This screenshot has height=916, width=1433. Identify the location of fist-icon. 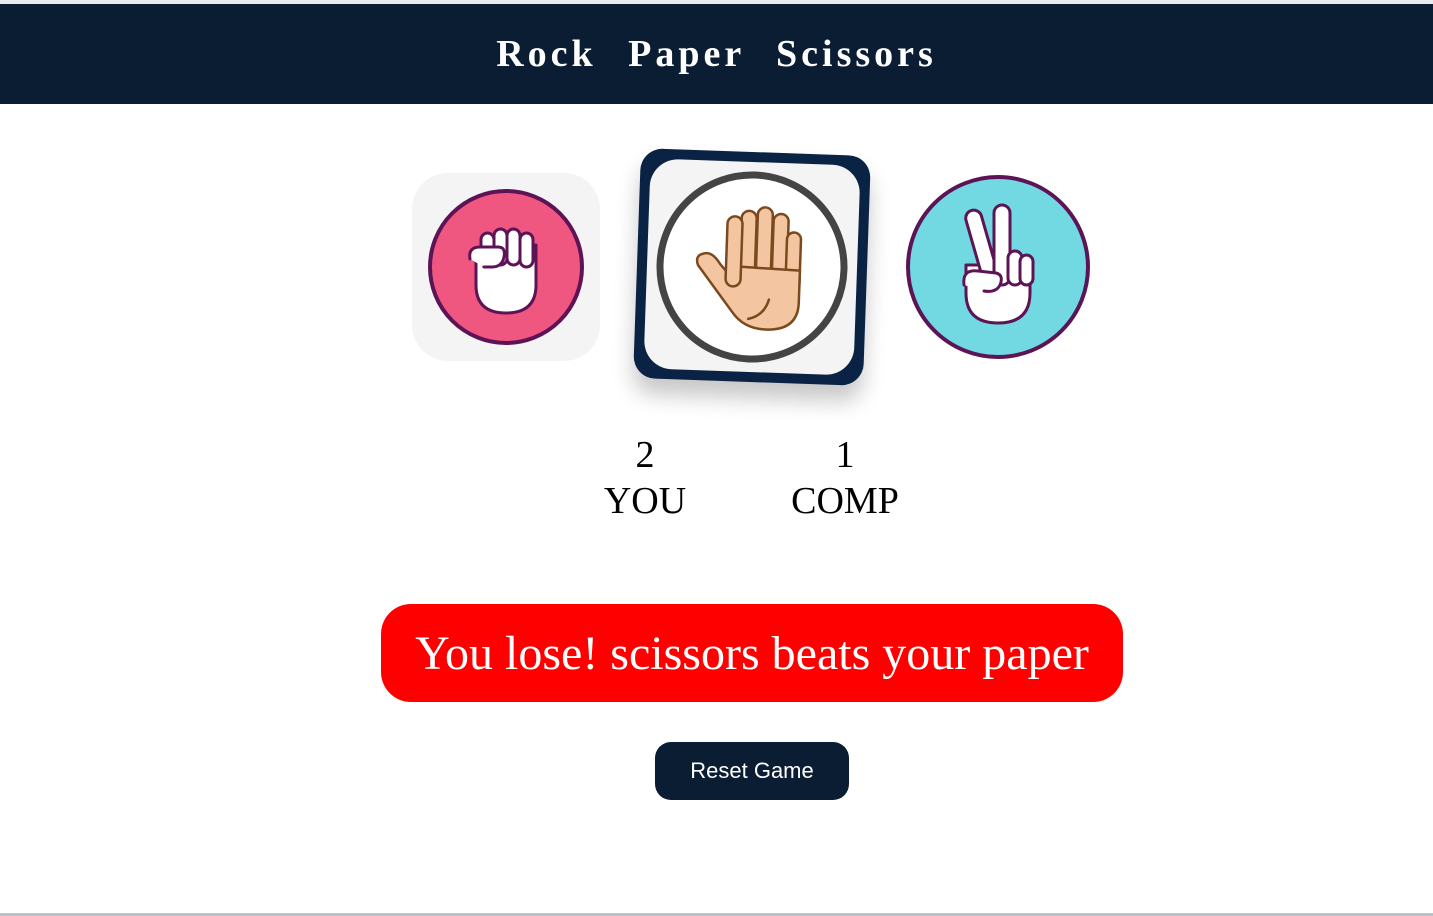
(506, 267).